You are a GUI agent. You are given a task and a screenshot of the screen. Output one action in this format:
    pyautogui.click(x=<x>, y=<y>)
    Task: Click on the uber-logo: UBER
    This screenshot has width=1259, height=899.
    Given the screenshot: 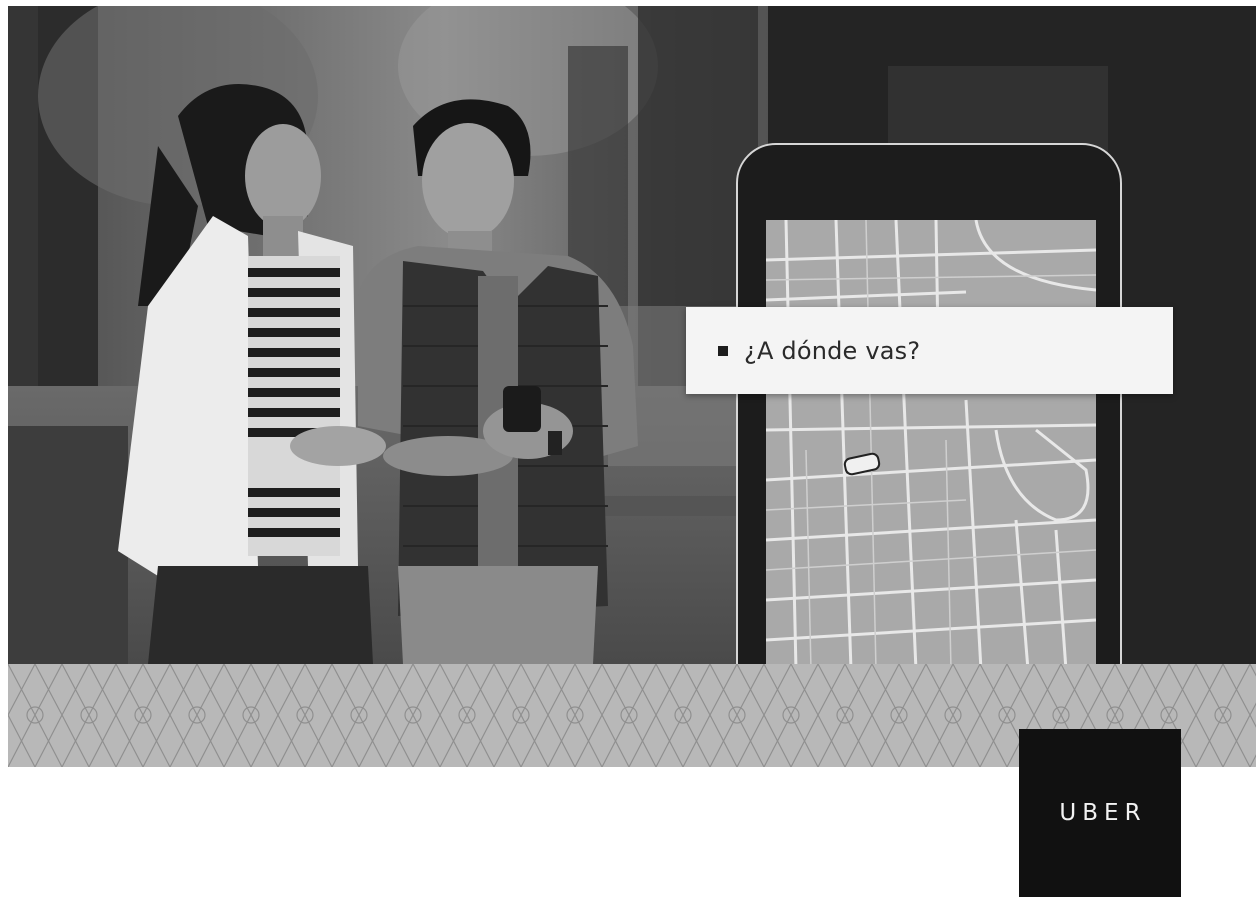 What is the action you would take?
    pyautogui.click(x=1100, y=813)
    